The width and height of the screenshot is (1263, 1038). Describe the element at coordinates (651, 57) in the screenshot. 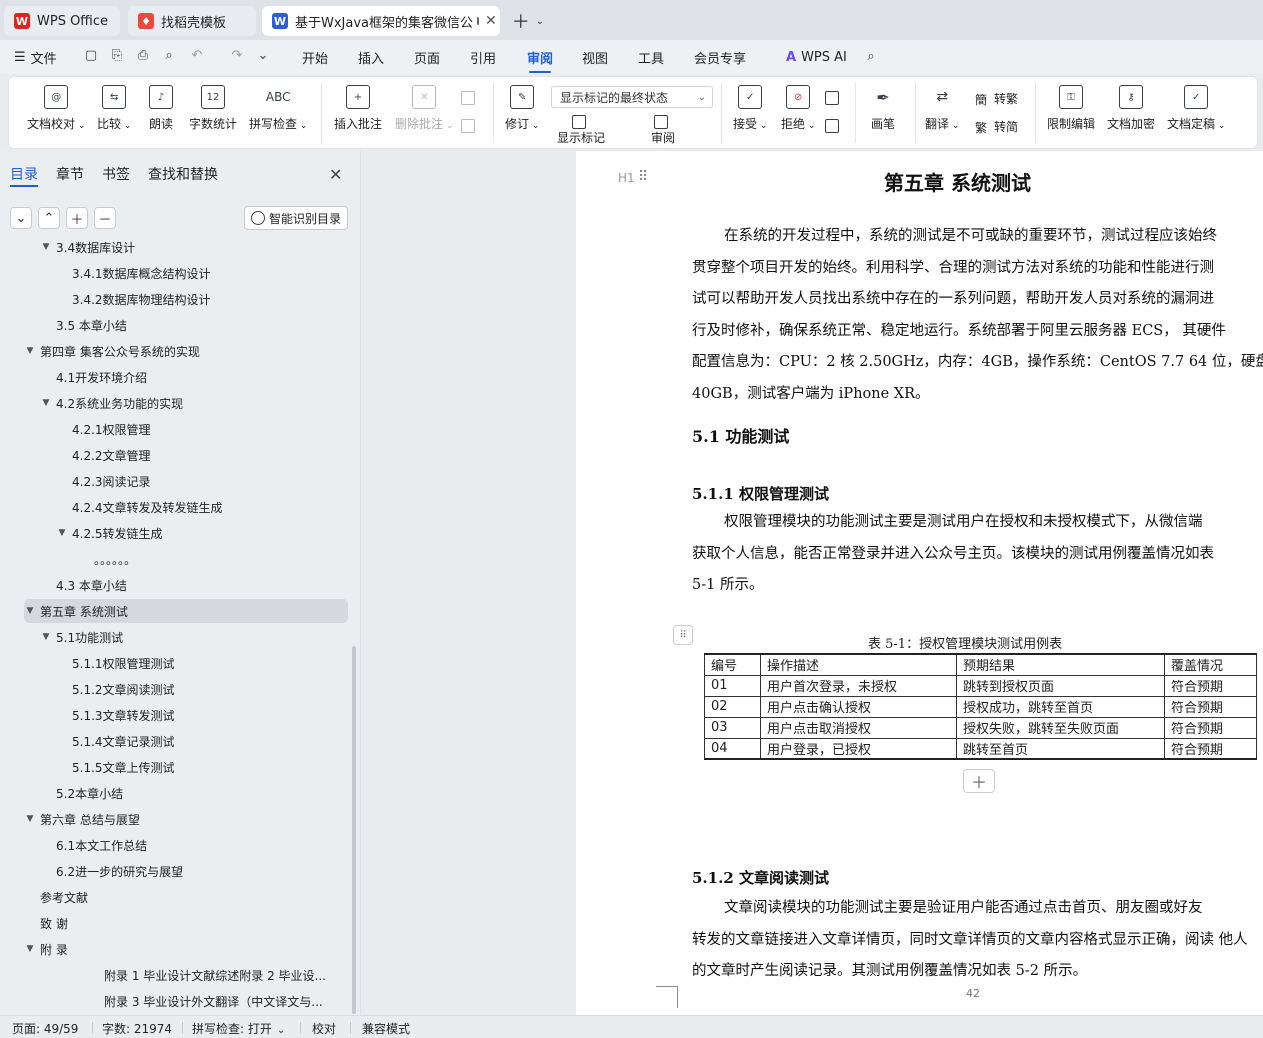

I see `menu-tab-6: 工具` at that location.